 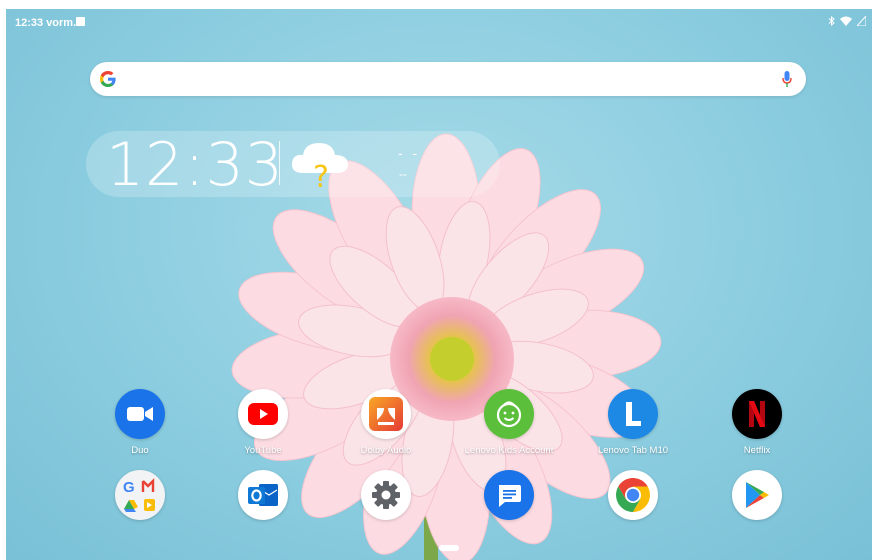 I want to click on svg-text: G, so click(x=129, y=487).